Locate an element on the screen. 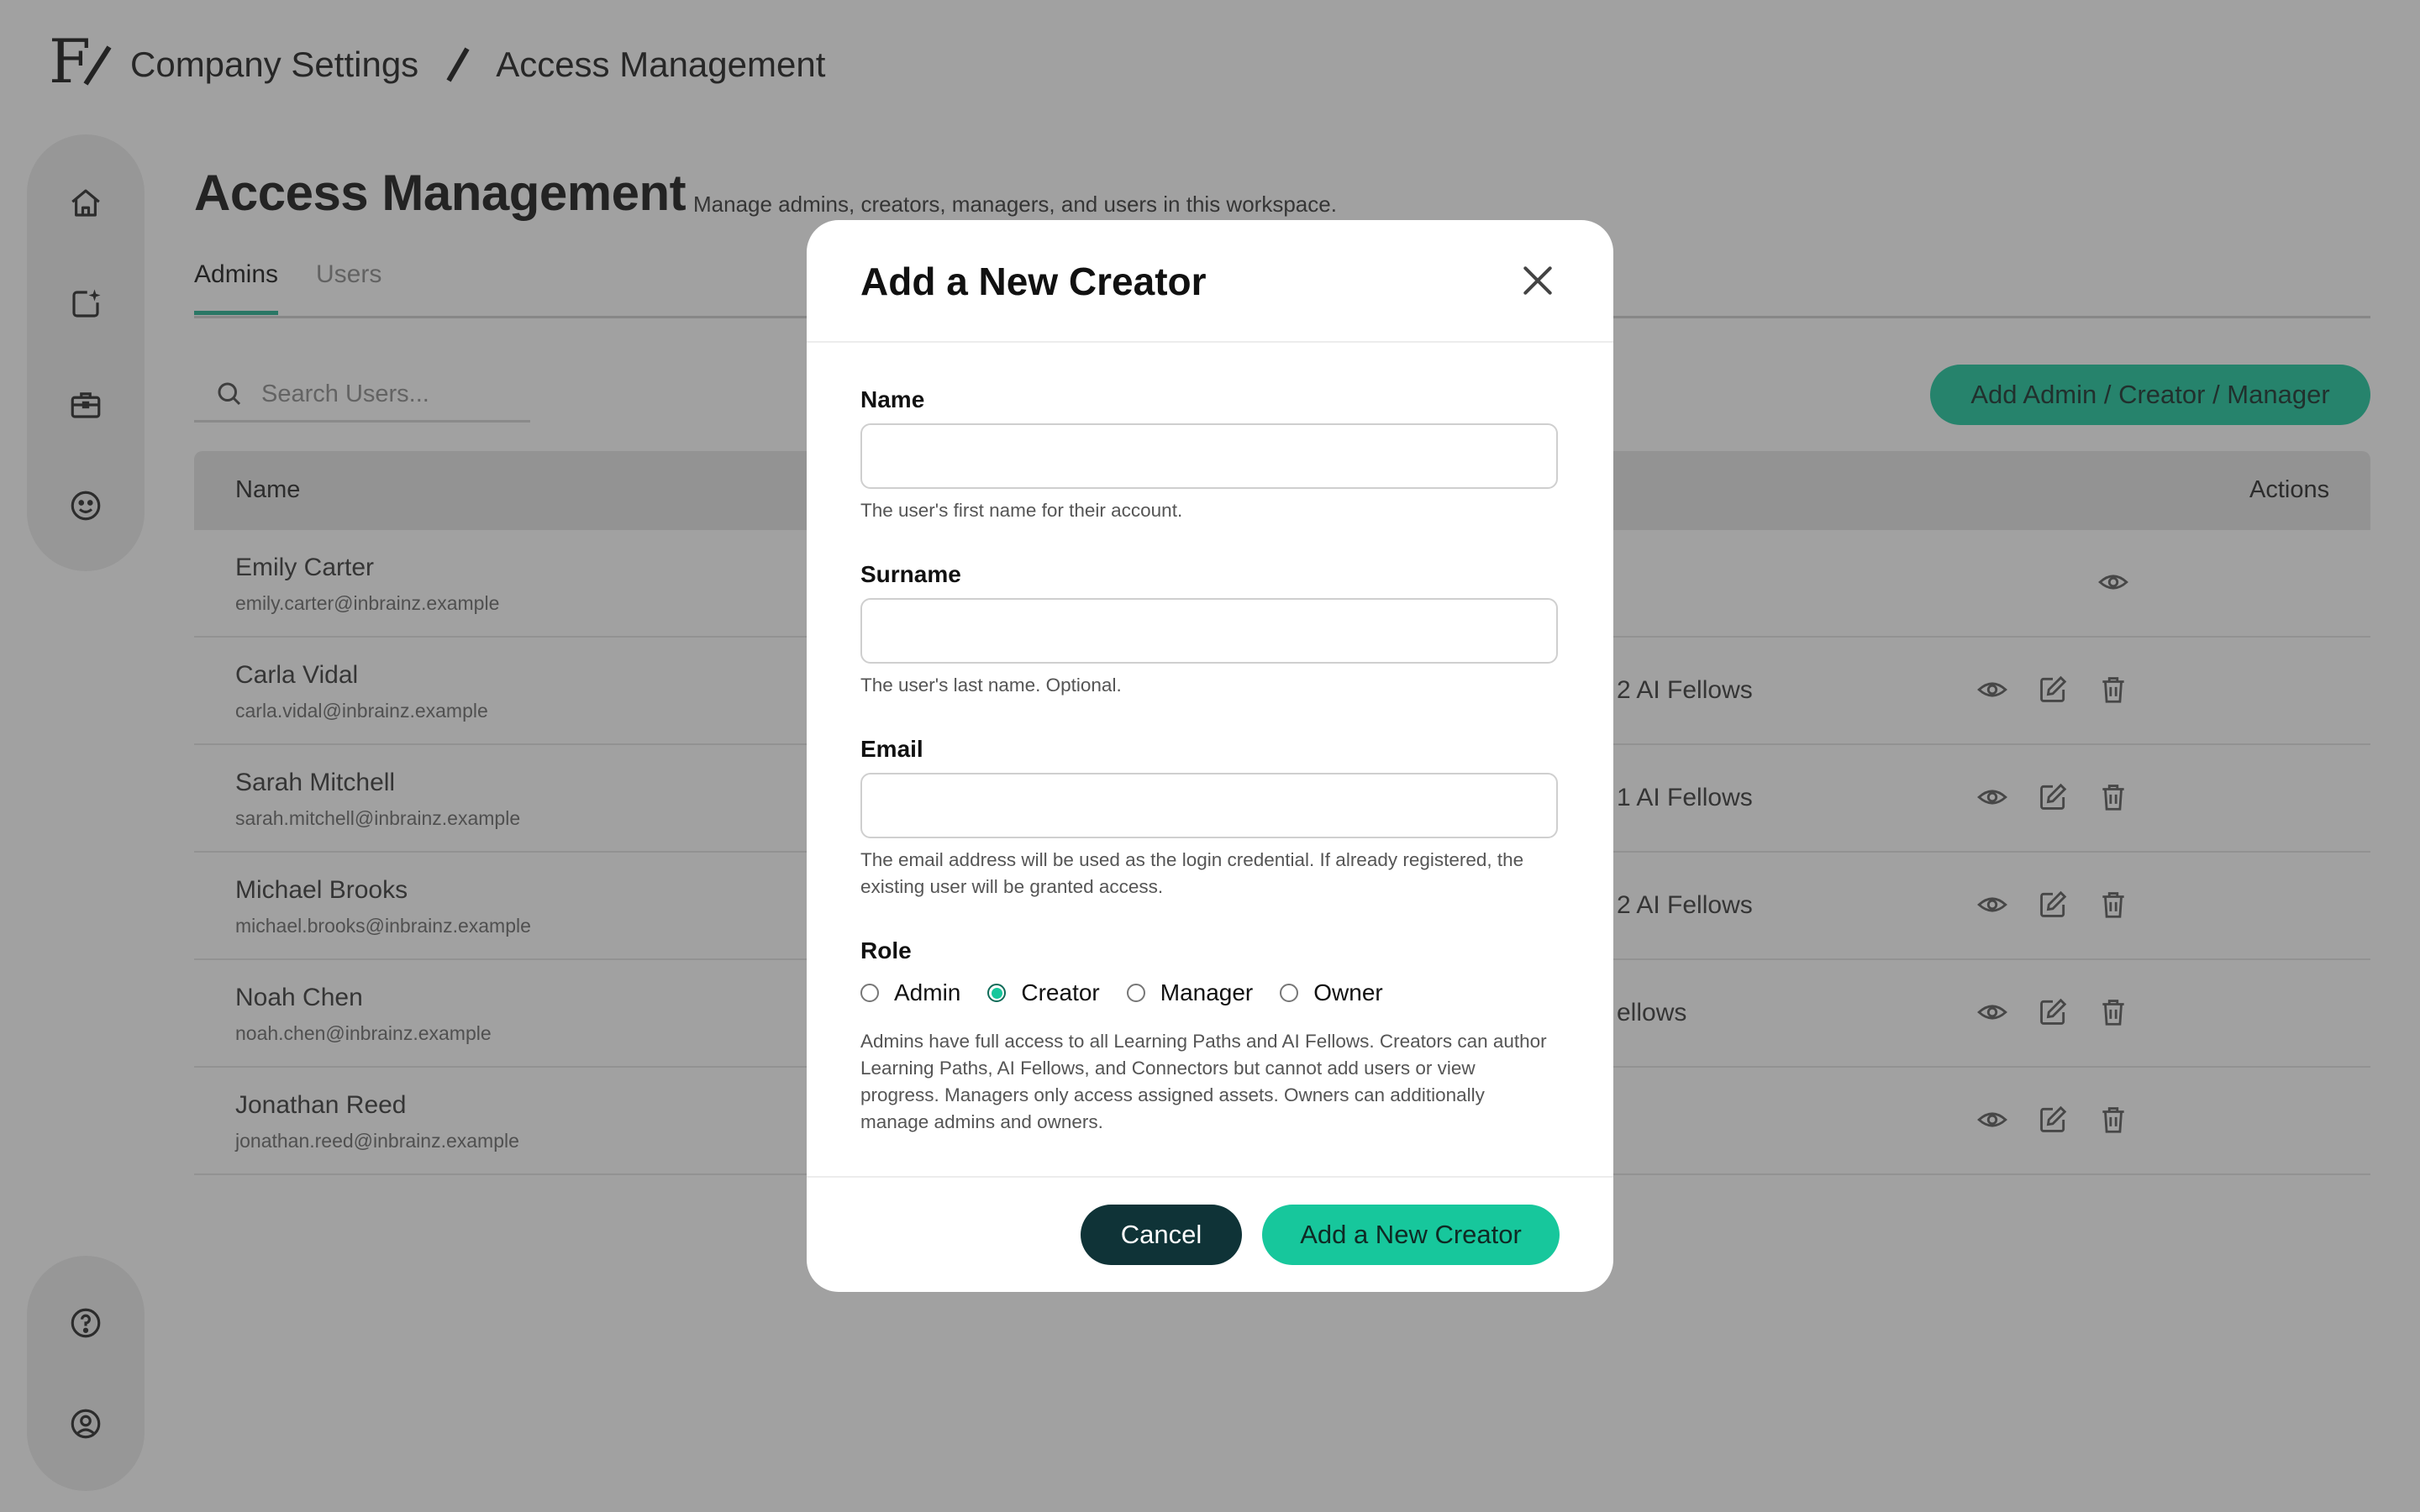 This screenshot has width=2420, height=1512. role-option-owner: Owner is located at coordinates (1331, 992).